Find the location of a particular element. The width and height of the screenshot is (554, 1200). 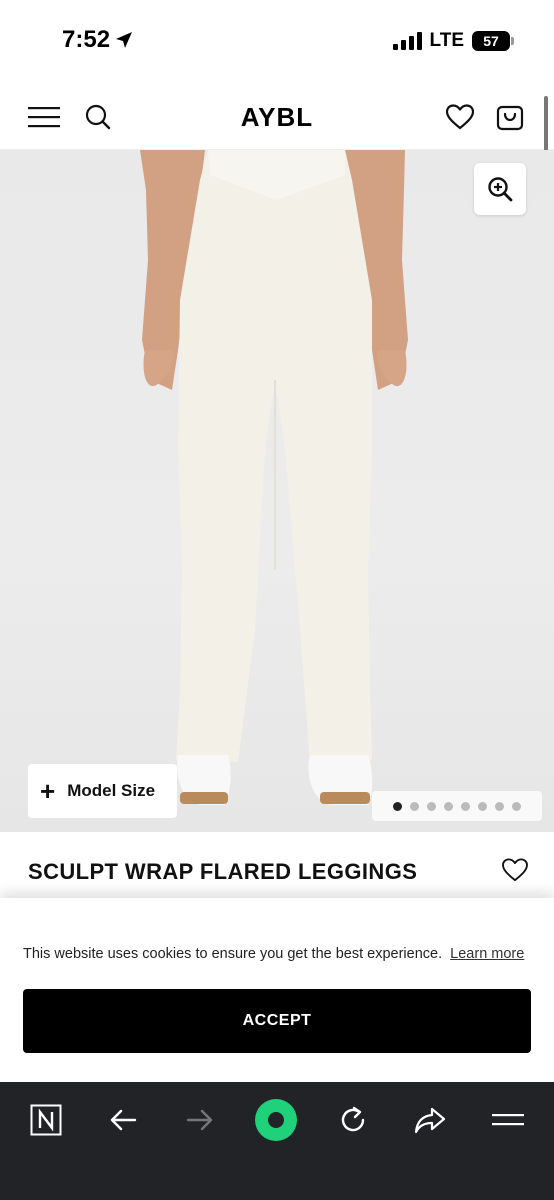

model-size-label: Model Size is located at coordinates (111, 790).